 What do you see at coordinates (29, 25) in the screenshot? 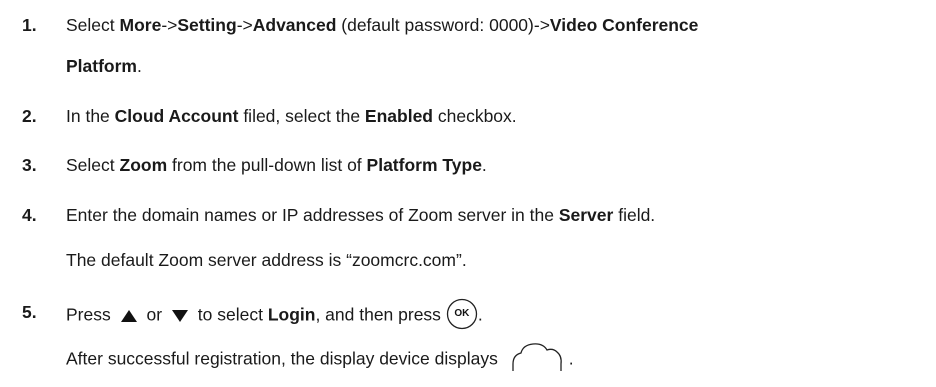
I see `step-1-number: 1.` at bounding box center [29, 25].